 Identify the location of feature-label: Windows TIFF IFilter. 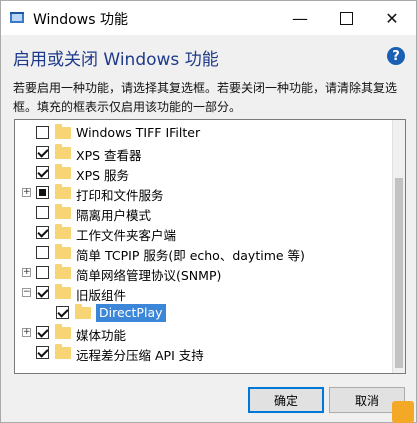
(138, 132).